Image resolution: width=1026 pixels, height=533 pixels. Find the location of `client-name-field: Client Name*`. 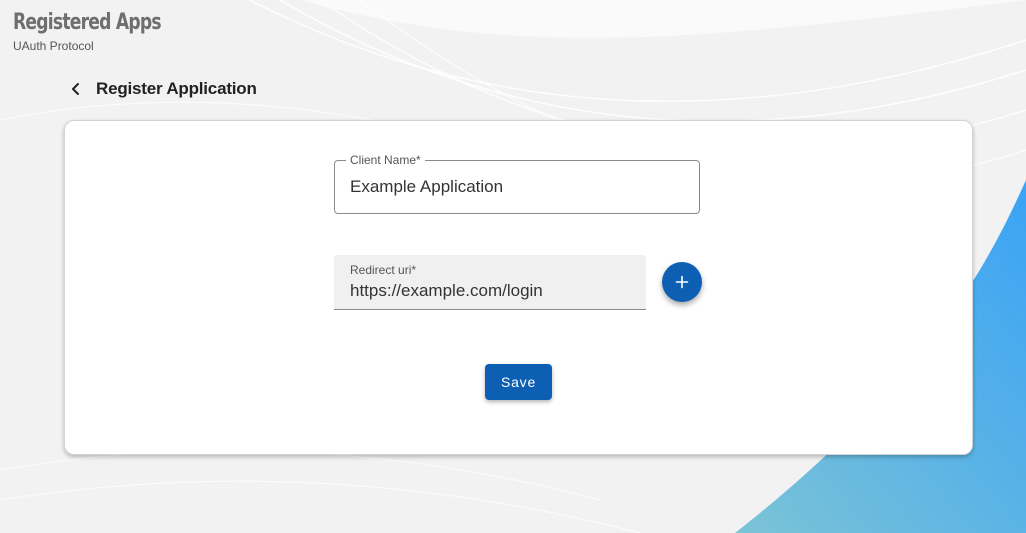

client-name-field: Client Name* is located at coordinates (517, 183).